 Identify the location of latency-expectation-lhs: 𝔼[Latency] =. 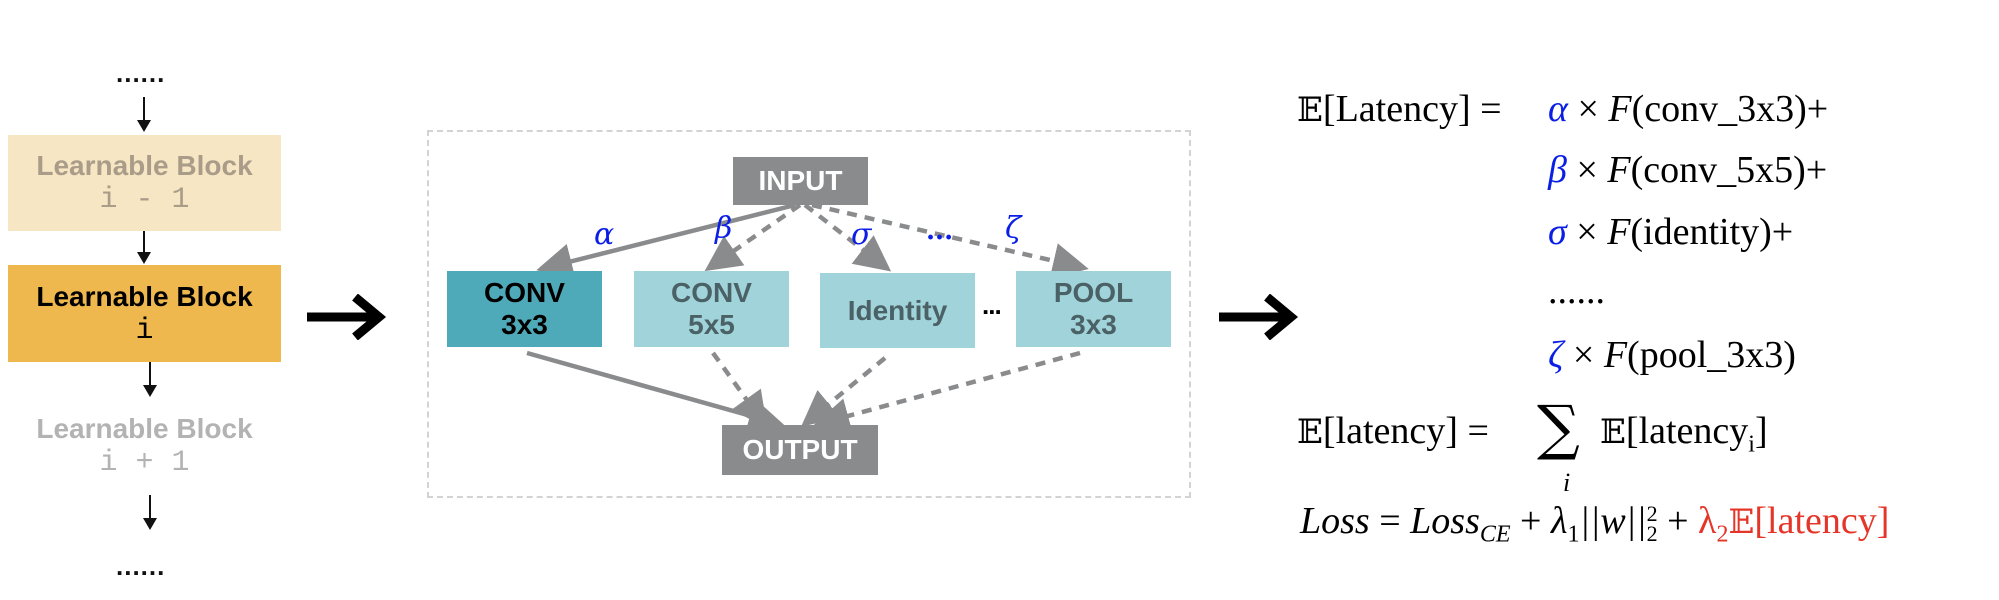
(1399, 109).